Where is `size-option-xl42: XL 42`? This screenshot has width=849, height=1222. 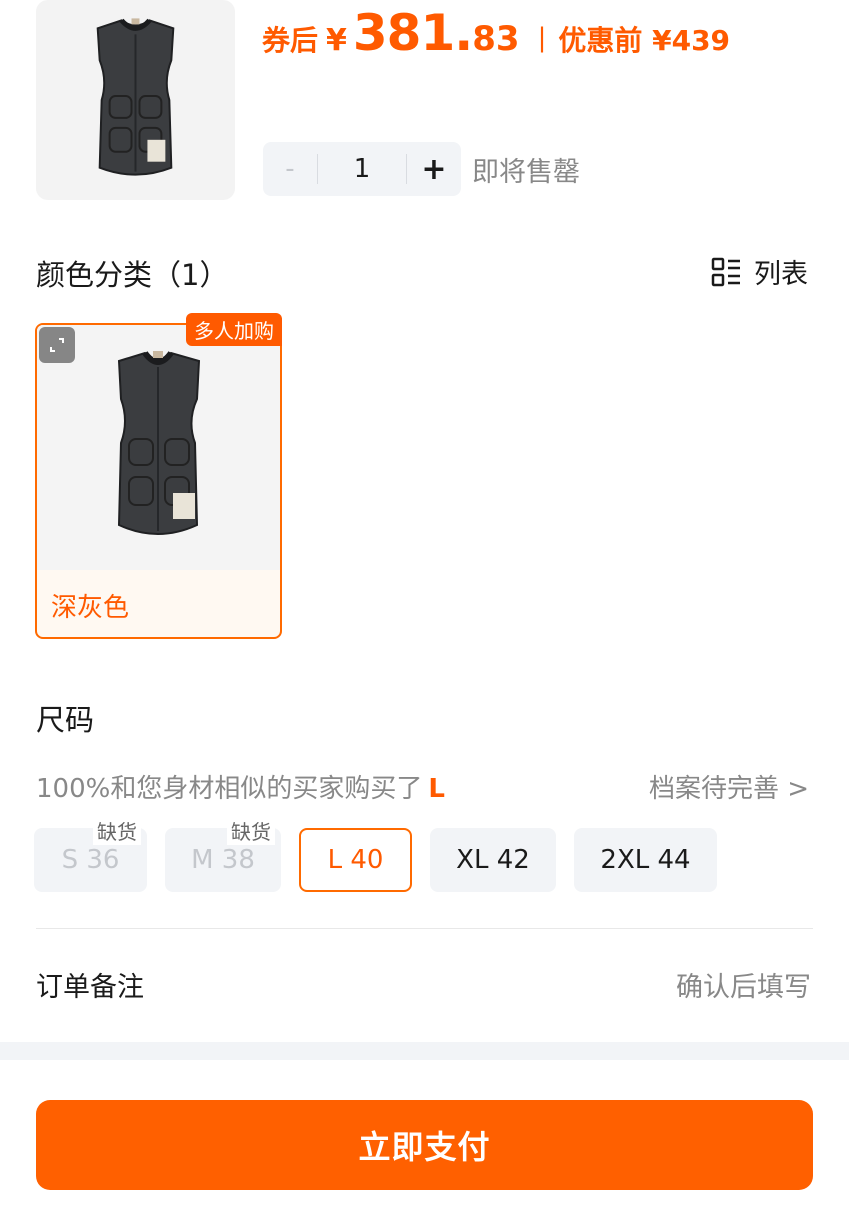 size-option-xl42: XL 42 is located at coordinates (493, 860).